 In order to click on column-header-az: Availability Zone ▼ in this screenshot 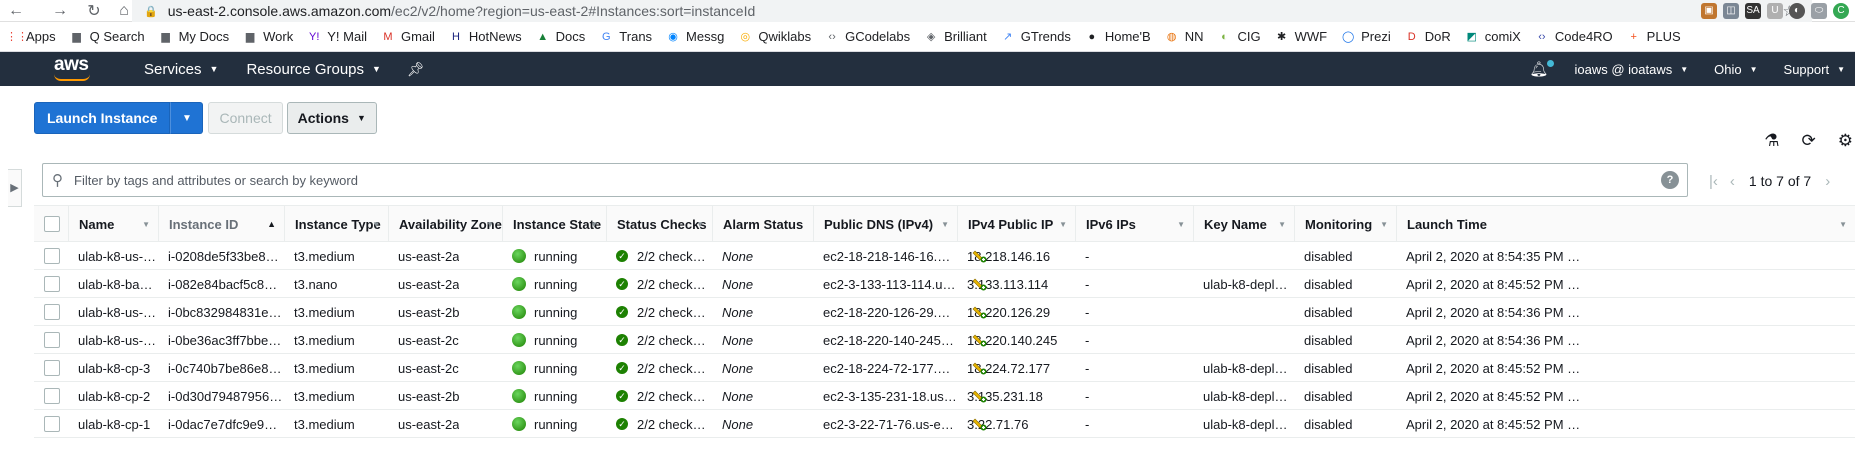, I will do `click(445, 224)`.